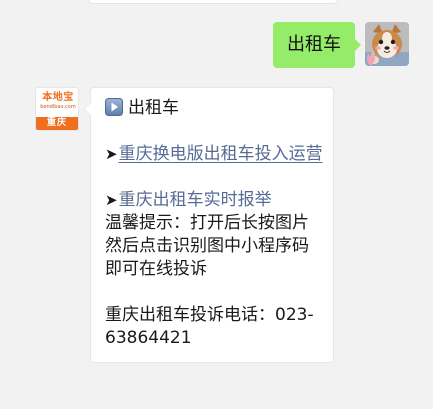  What do you see at coordinates (209, 326) in the screenshot?
I see `complaint-phone-text: 重庆出租车投诉电话：023-63864421` at bounding box center [209, 326].